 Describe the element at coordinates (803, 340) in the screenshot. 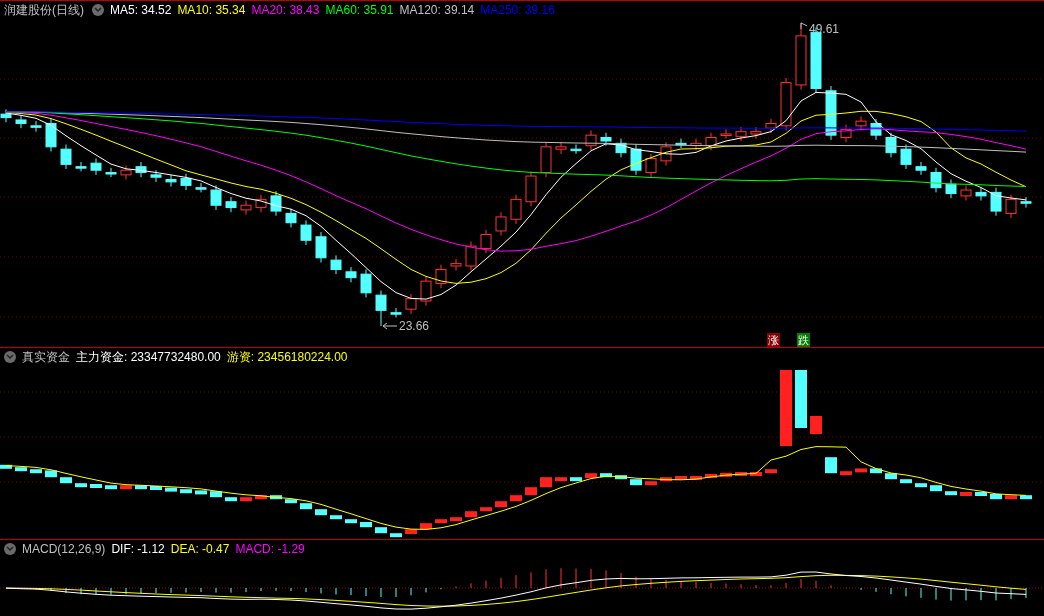

I see `fall-marker: 跌` at that location.